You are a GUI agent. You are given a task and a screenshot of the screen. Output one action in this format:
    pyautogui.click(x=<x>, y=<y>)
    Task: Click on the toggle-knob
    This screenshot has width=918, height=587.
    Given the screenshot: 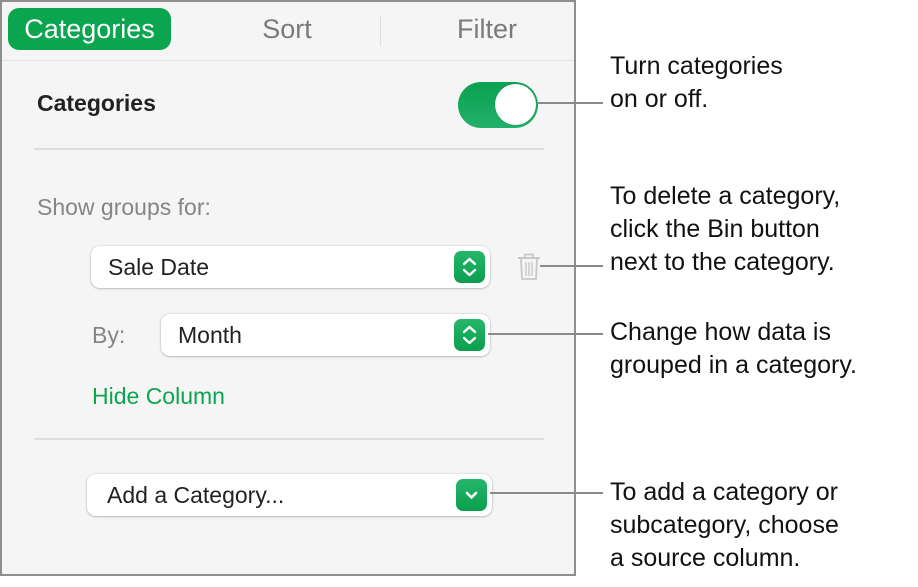 What is the action you would take?
    pyautogui.click(x=515, y=104)
    